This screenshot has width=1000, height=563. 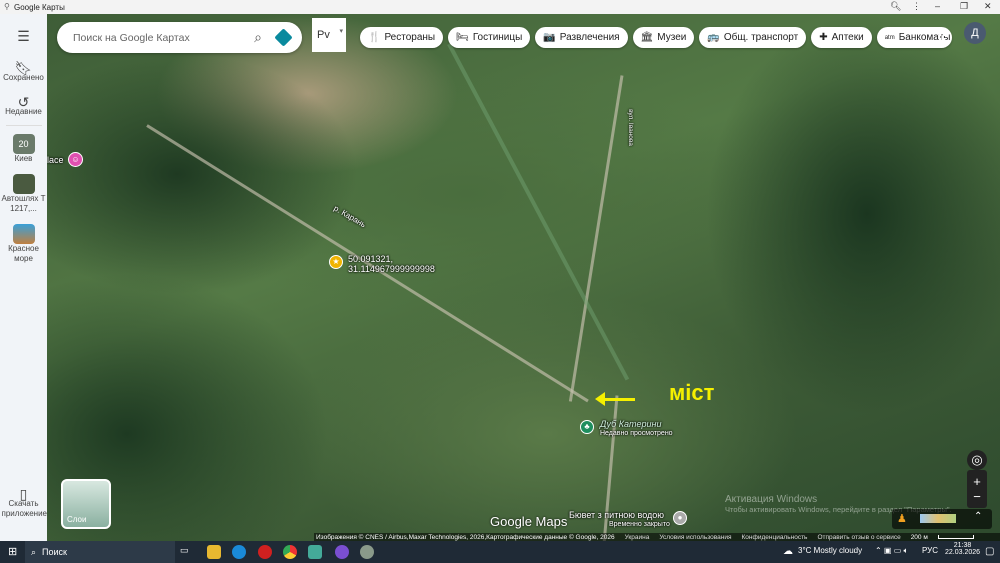 What do you see at coordinates (962, 549) in the screenshot?
I see `clock: 21:38 22.03.2026` at bounding box center [962, 549].